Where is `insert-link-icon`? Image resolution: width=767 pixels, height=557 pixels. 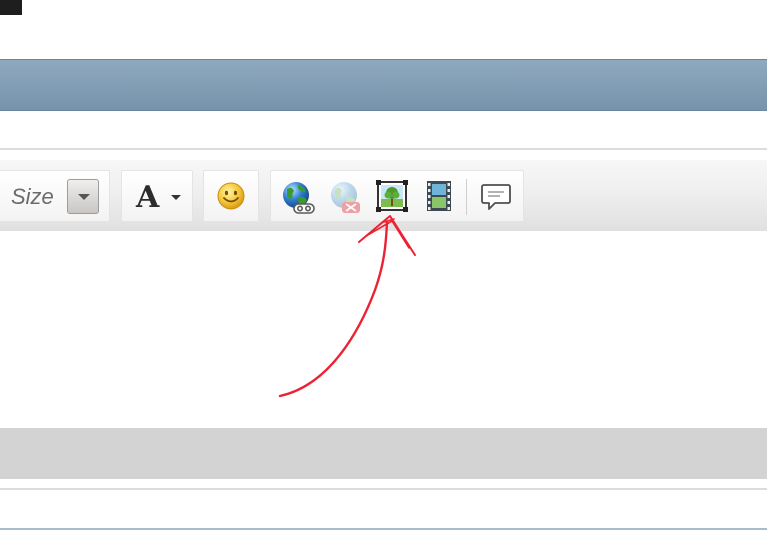
insert-link-icon is located at coordinates (298, 198).